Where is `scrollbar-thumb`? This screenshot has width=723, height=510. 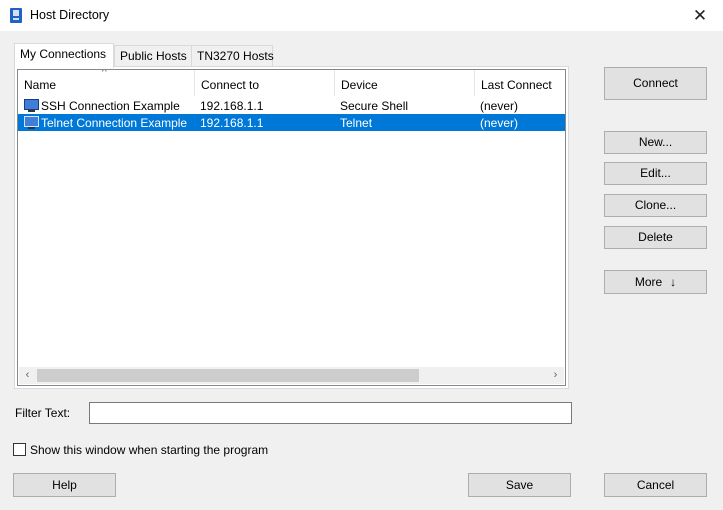 scrollbar-thumb is located at coordinates (228, 375).